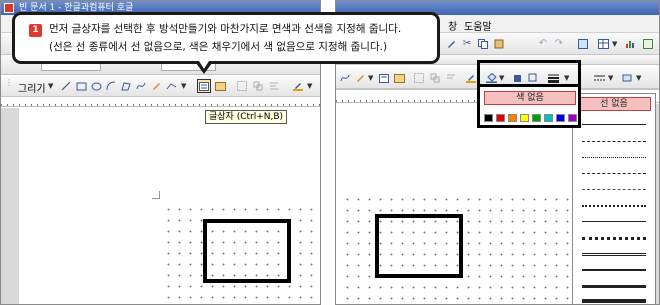 This screenshot has height=305, width=660. I want to click on step-number-badge: 1, so click(35, 30).